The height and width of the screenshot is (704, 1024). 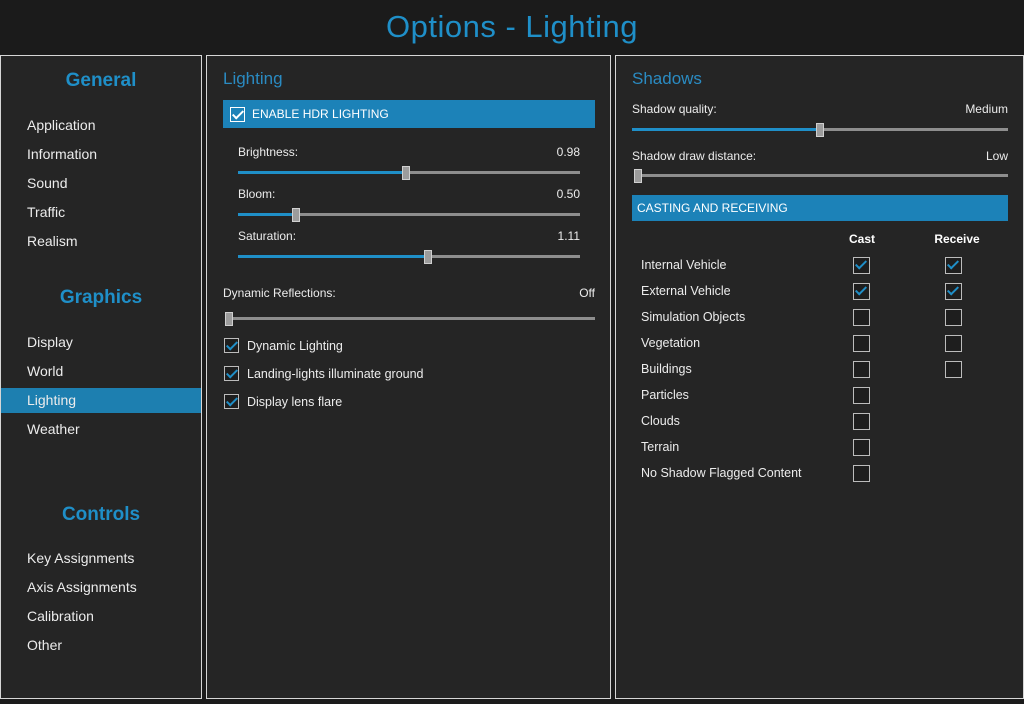 What do you see at coordinates (101, 154) in the screenshot?
I see `sidebar-item-information: Information` at bounding box center [101, 154].